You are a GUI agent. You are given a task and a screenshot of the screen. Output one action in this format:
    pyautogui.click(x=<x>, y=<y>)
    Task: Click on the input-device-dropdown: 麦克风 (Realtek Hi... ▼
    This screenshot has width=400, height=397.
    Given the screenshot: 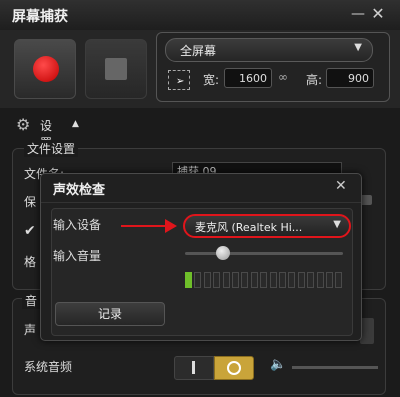 What is the action you would take?
    pyautogui.click(x=267, y=226)
    